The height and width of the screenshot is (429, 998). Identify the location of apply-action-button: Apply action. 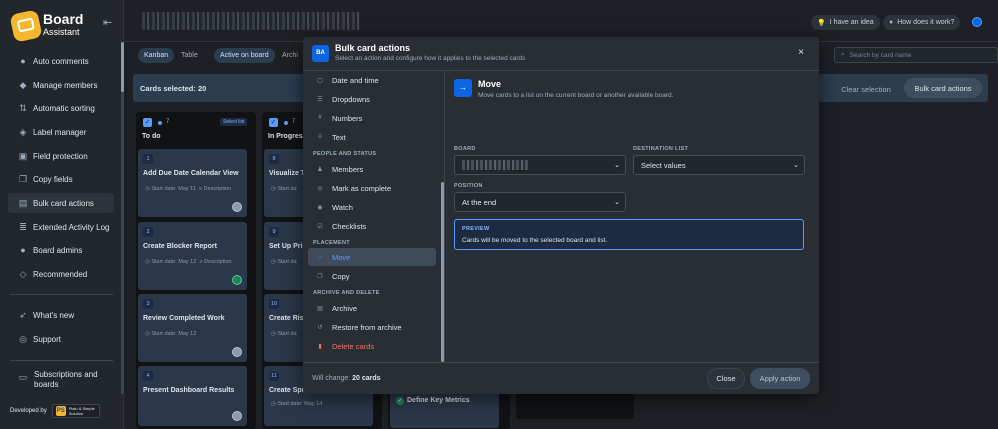
(780, 378).